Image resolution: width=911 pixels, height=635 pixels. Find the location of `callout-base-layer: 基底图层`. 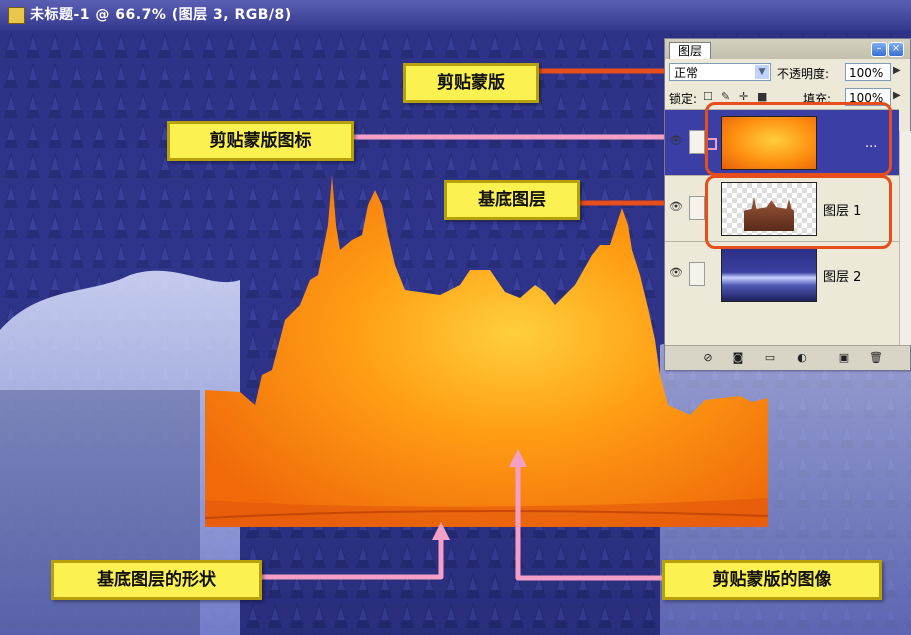

callout-base-layer: 基底图层 is located at coordinates (512, 200).